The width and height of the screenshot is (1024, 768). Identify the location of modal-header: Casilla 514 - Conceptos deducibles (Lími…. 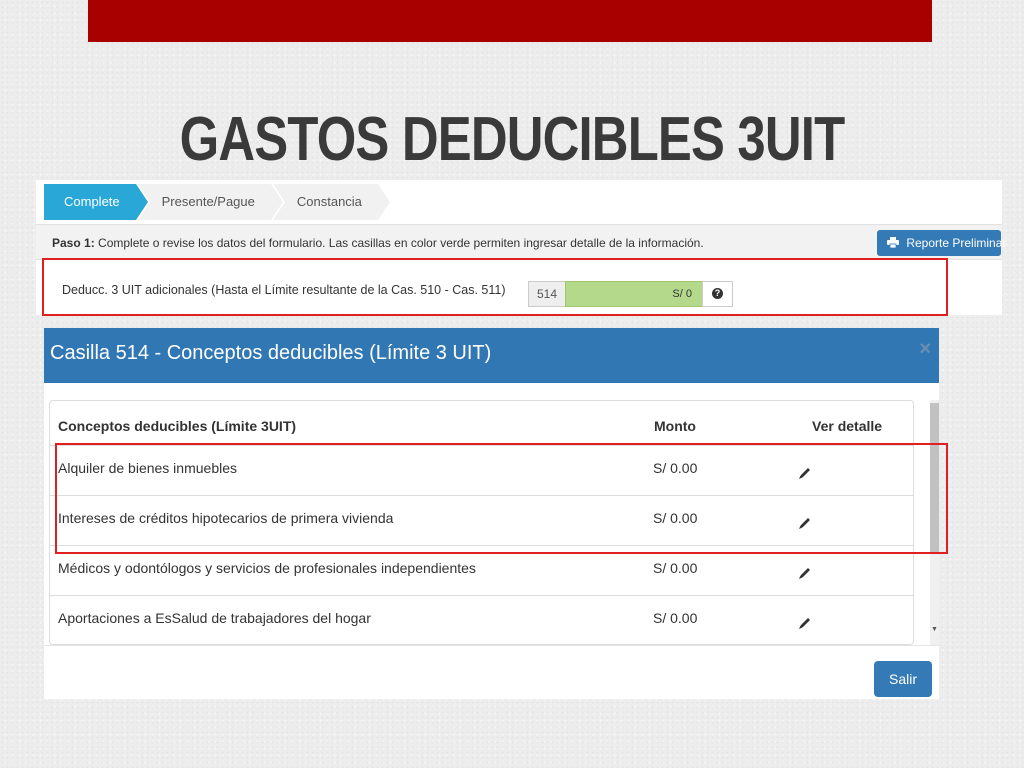
(491, 355).